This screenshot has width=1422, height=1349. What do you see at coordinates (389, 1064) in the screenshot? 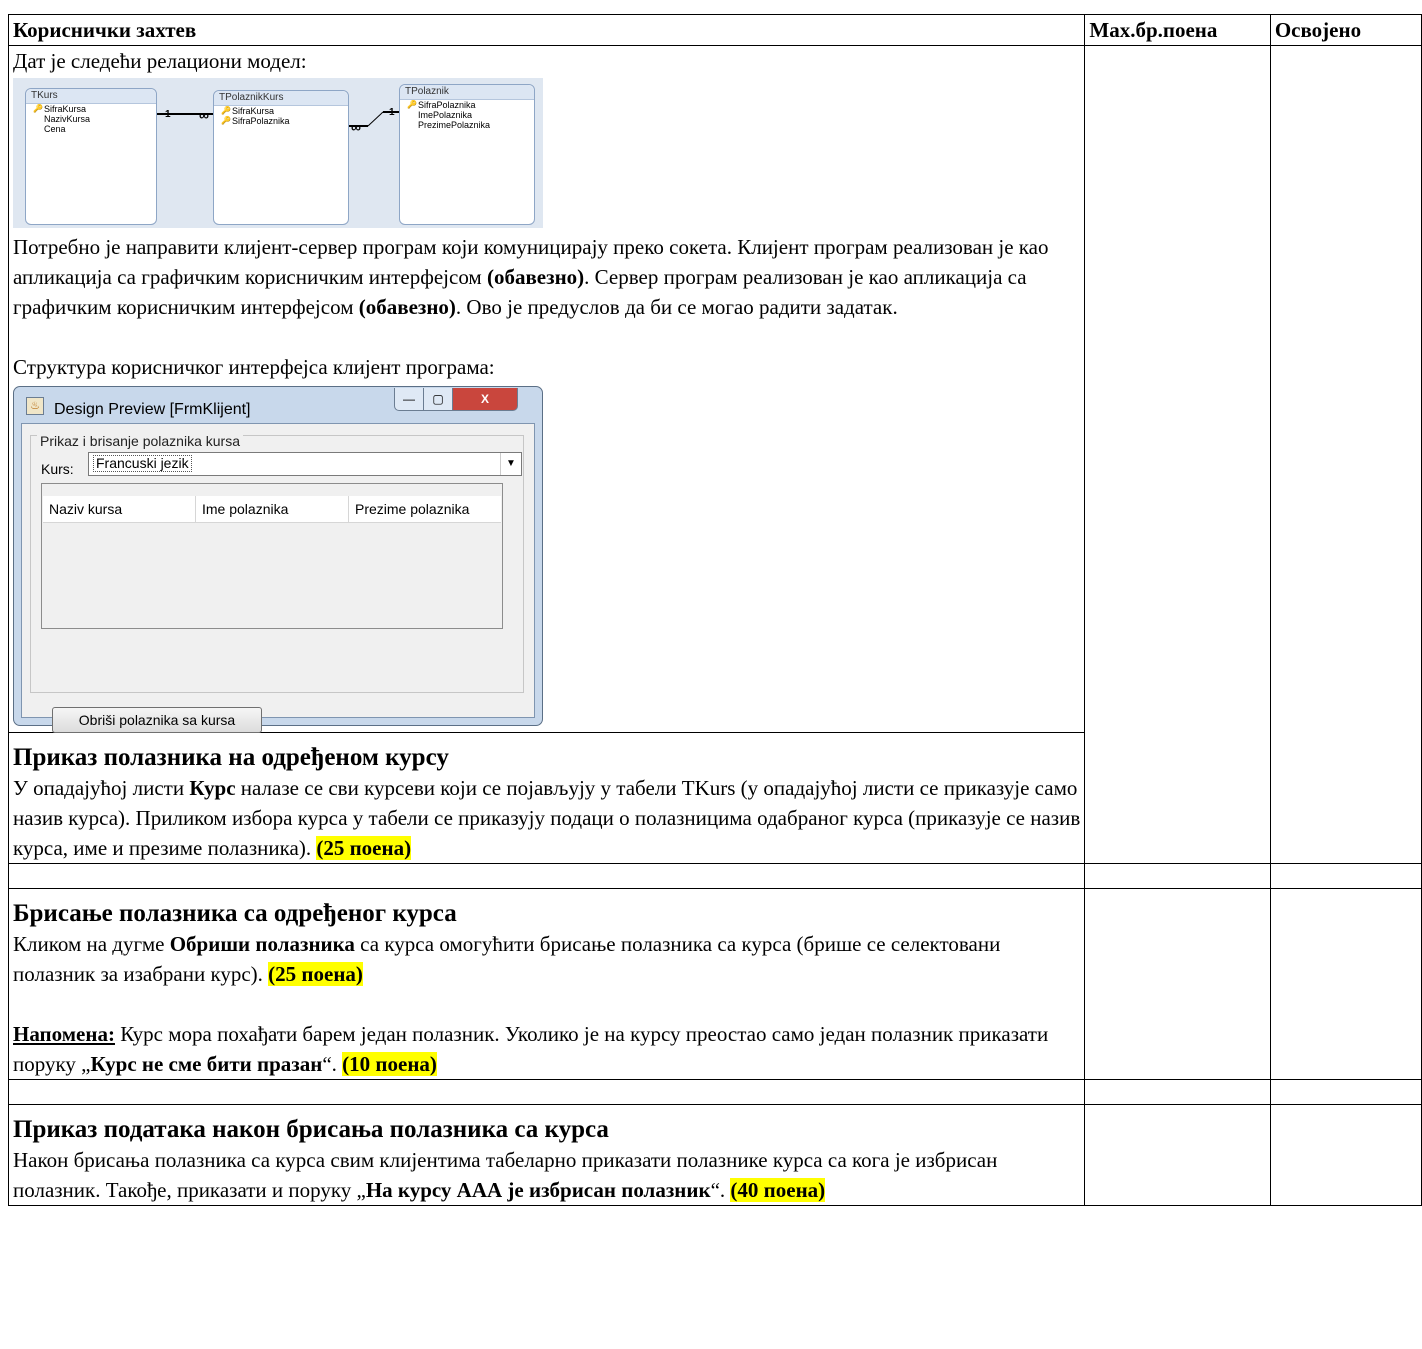
I see `points-badge: (10 поена)` at bounding box center [389, 1064].